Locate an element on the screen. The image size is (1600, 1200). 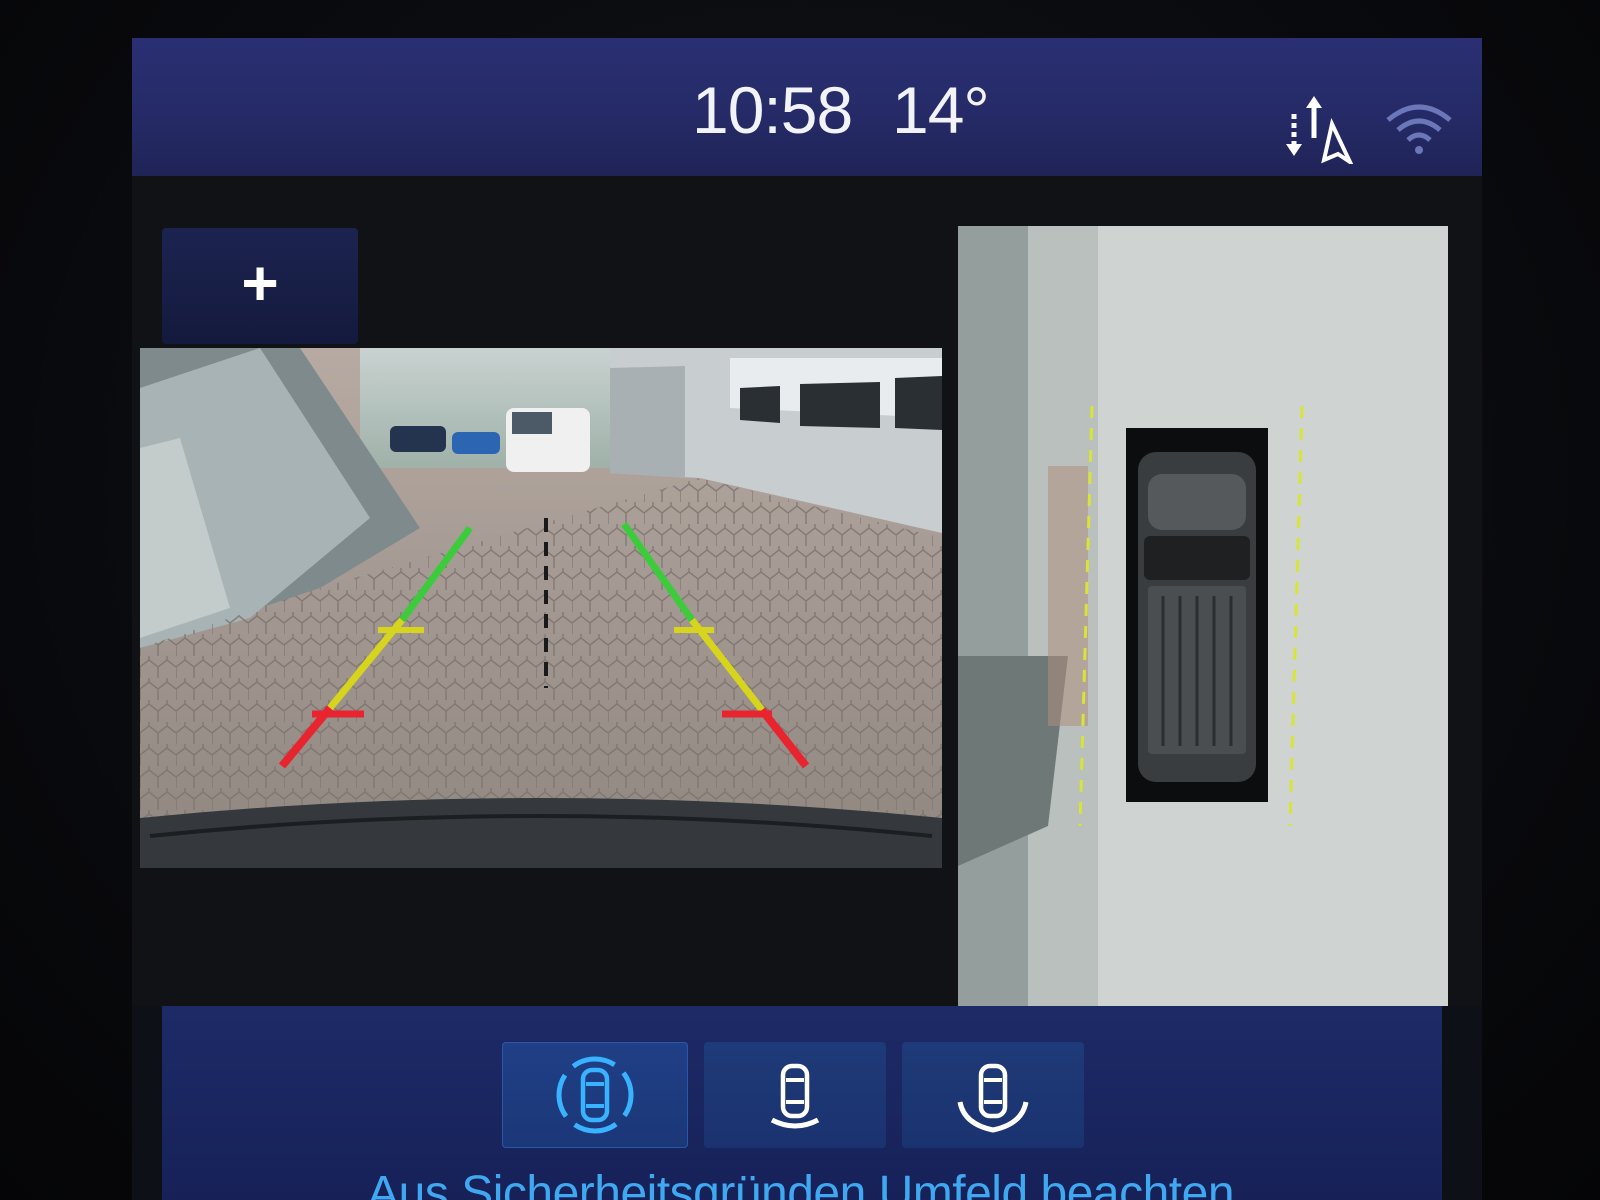
safety-message: Aus Sicherheitsgründen Umfeld beachten. is located at coordinates (807, 1183).